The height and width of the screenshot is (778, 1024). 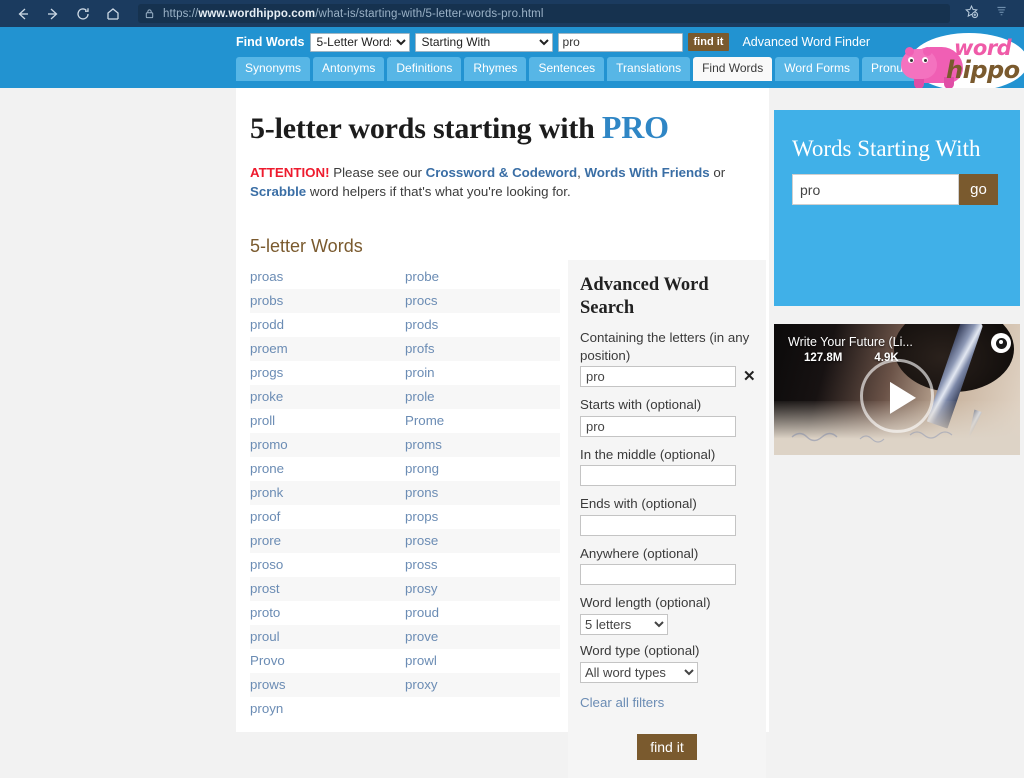 What do you see at coordinates (749, 376) in the screenshot?
I see `clear-x-icon: ✕` at bounding box center [749, 376].